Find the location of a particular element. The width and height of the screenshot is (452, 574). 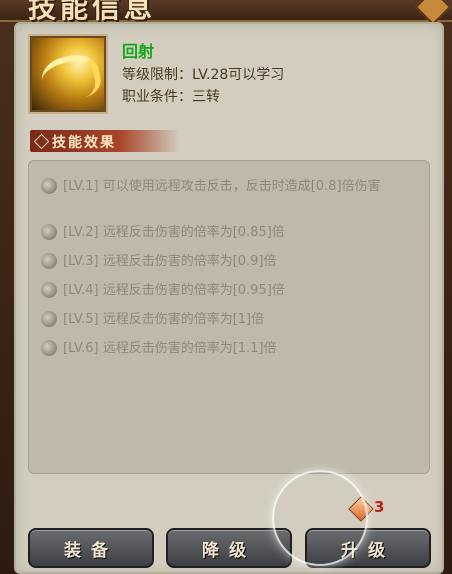

level-requirement: 等级限制：LV.28可以学习 is located at coordinates (203, 75).